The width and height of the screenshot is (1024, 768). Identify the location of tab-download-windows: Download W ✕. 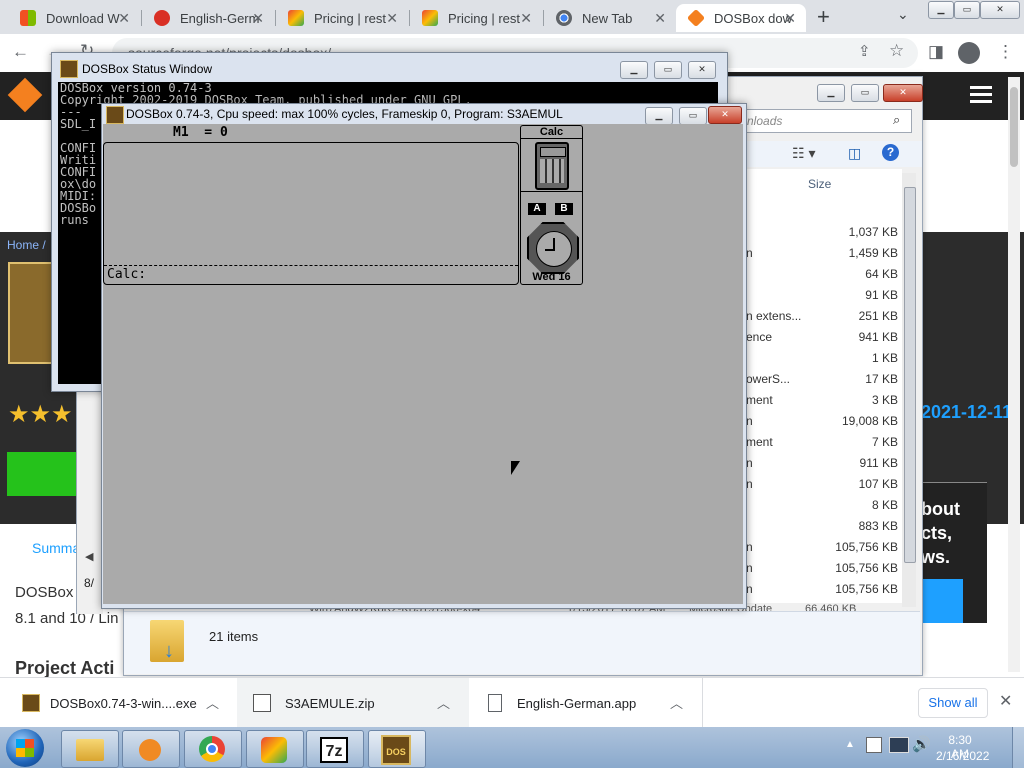
(74, 18).